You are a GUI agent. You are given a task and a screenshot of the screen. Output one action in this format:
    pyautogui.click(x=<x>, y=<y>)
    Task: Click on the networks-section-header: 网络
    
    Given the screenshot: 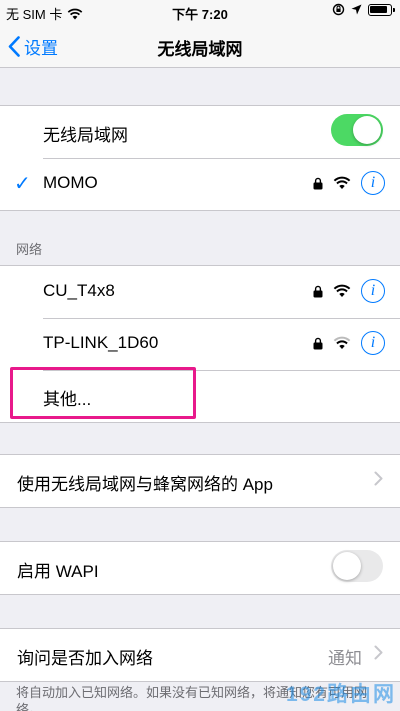 What is the action you would take?
    pyautogui.click(x=29, y=249)
    